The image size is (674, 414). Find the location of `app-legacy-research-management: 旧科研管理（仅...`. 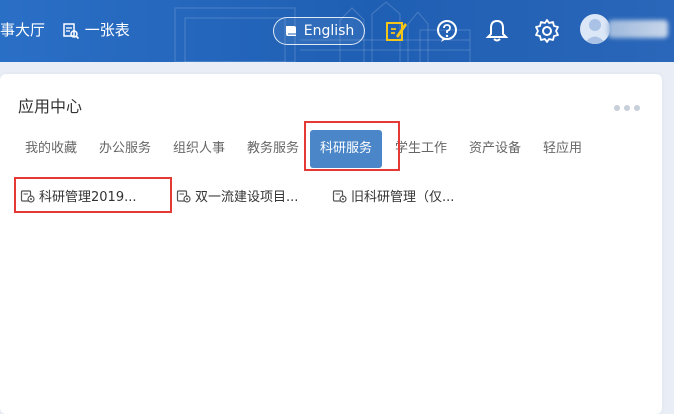

app-legacy-research-management: 旧科研管理（仅... is located at coordinates (393, 195).